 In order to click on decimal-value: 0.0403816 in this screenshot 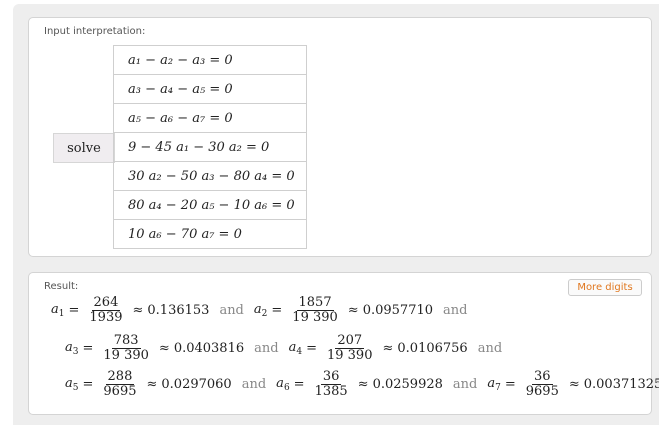, I will do `click(209, 348)`.